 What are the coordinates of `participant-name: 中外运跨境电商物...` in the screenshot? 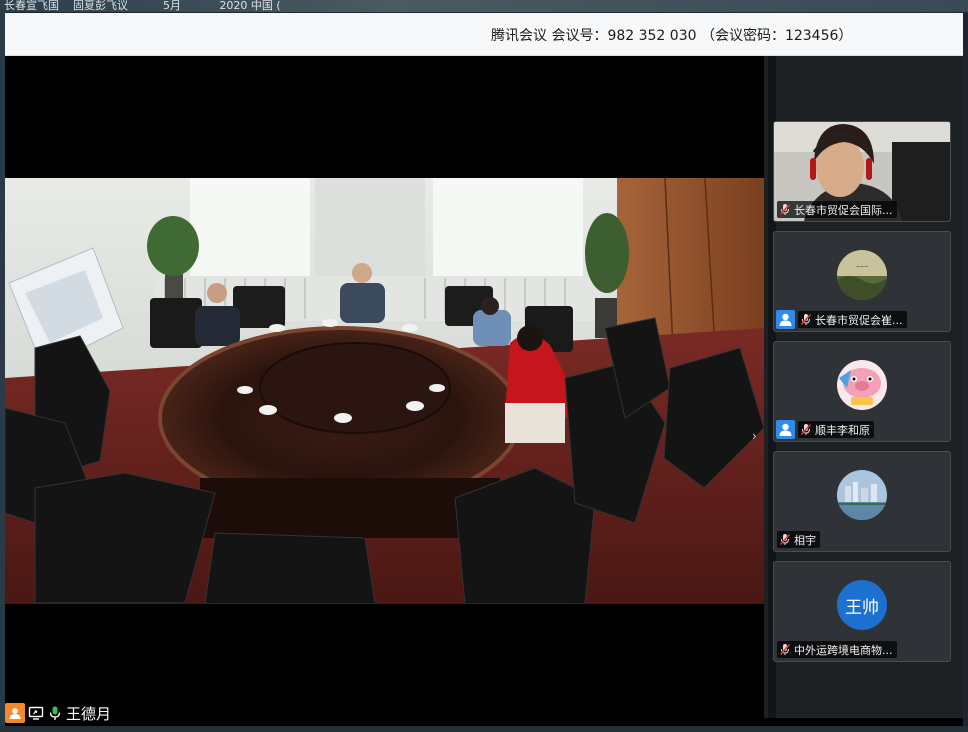 It's located at (843, 650).